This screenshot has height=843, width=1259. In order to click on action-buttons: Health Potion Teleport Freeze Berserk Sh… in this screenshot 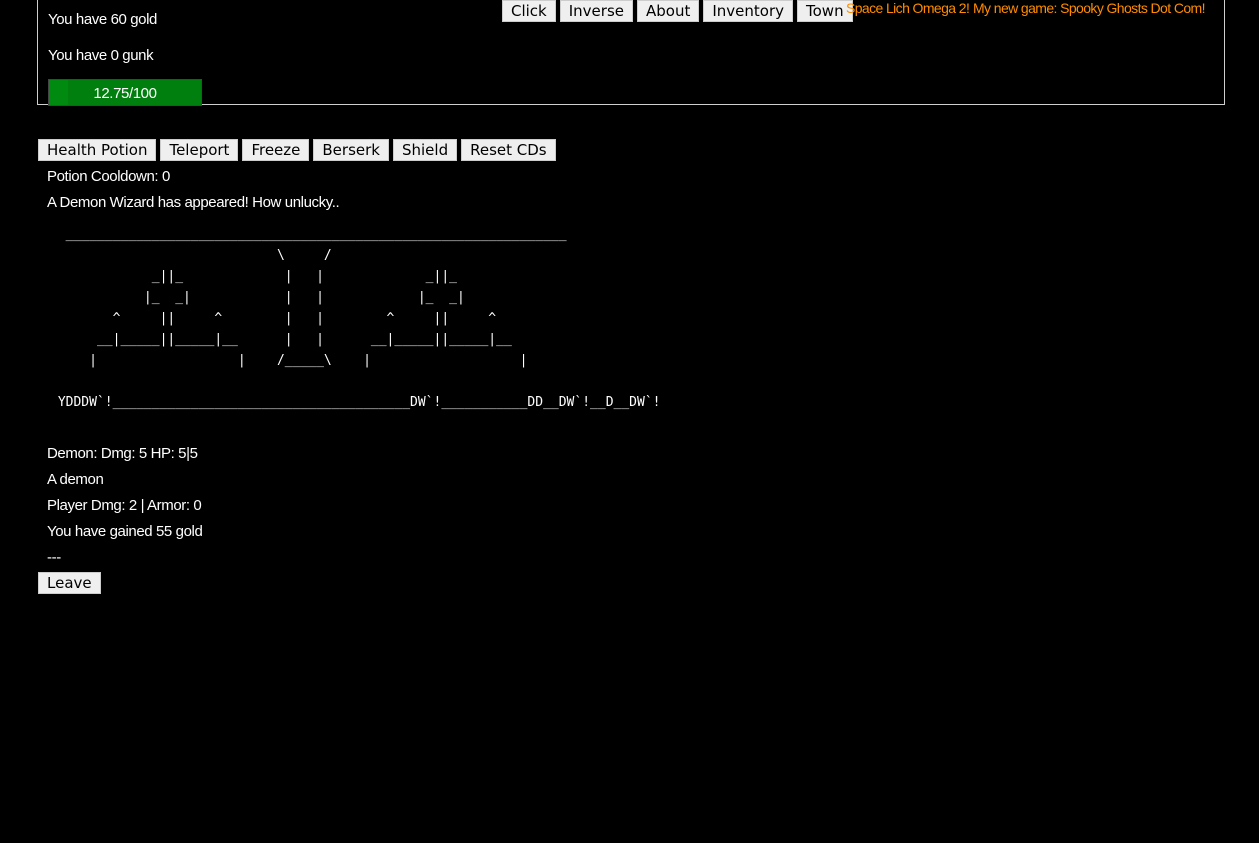, I will do `click(297, 150)`.